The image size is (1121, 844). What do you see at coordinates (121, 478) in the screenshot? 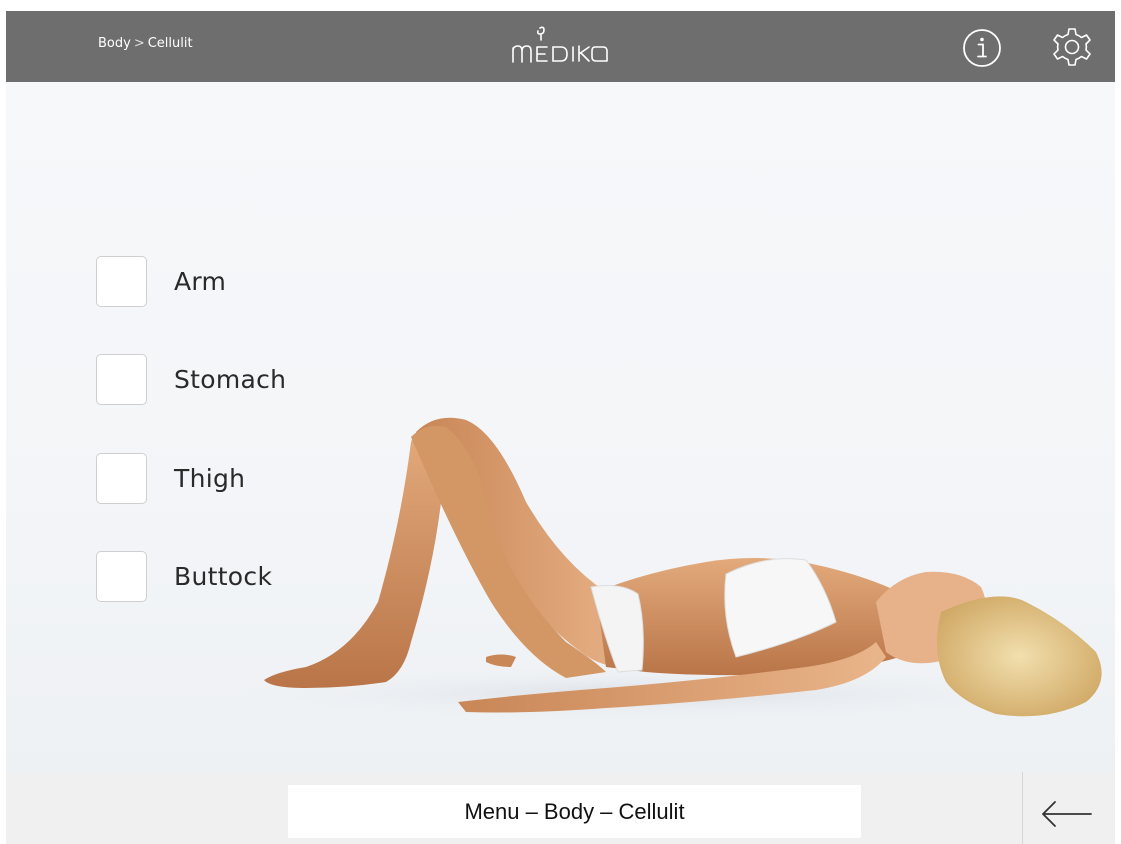
I see `thigh-checkbox` at bounding box center [121, 478].